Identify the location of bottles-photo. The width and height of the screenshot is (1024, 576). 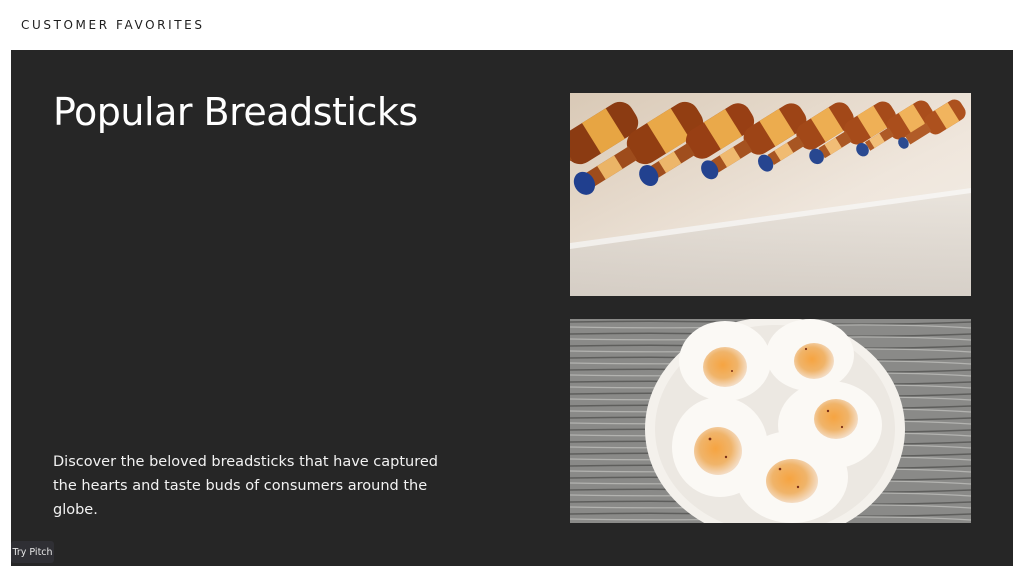
(770, 194).